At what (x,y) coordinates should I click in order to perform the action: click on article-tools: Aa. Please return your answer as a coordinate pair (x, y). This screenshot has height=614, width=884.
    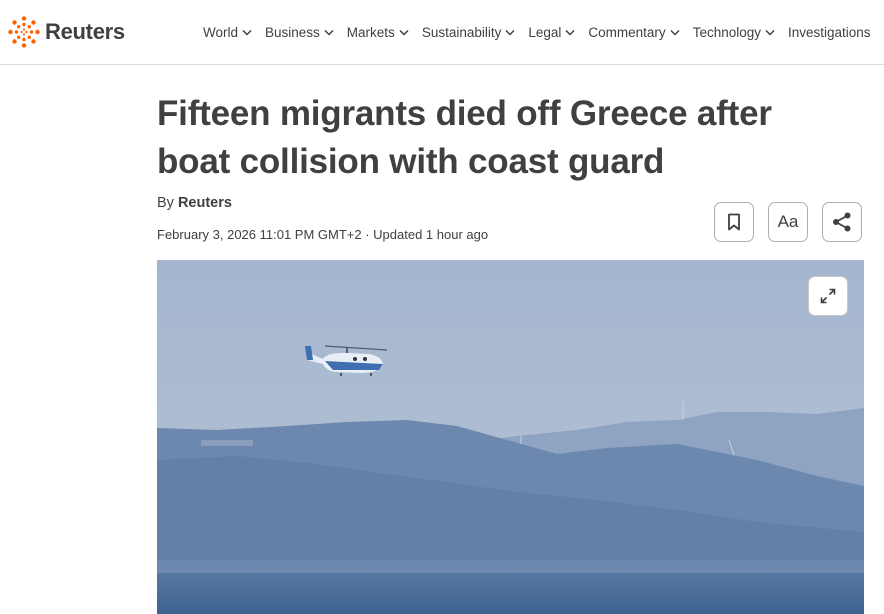
    Looking at the image, I should click on (788, 222).